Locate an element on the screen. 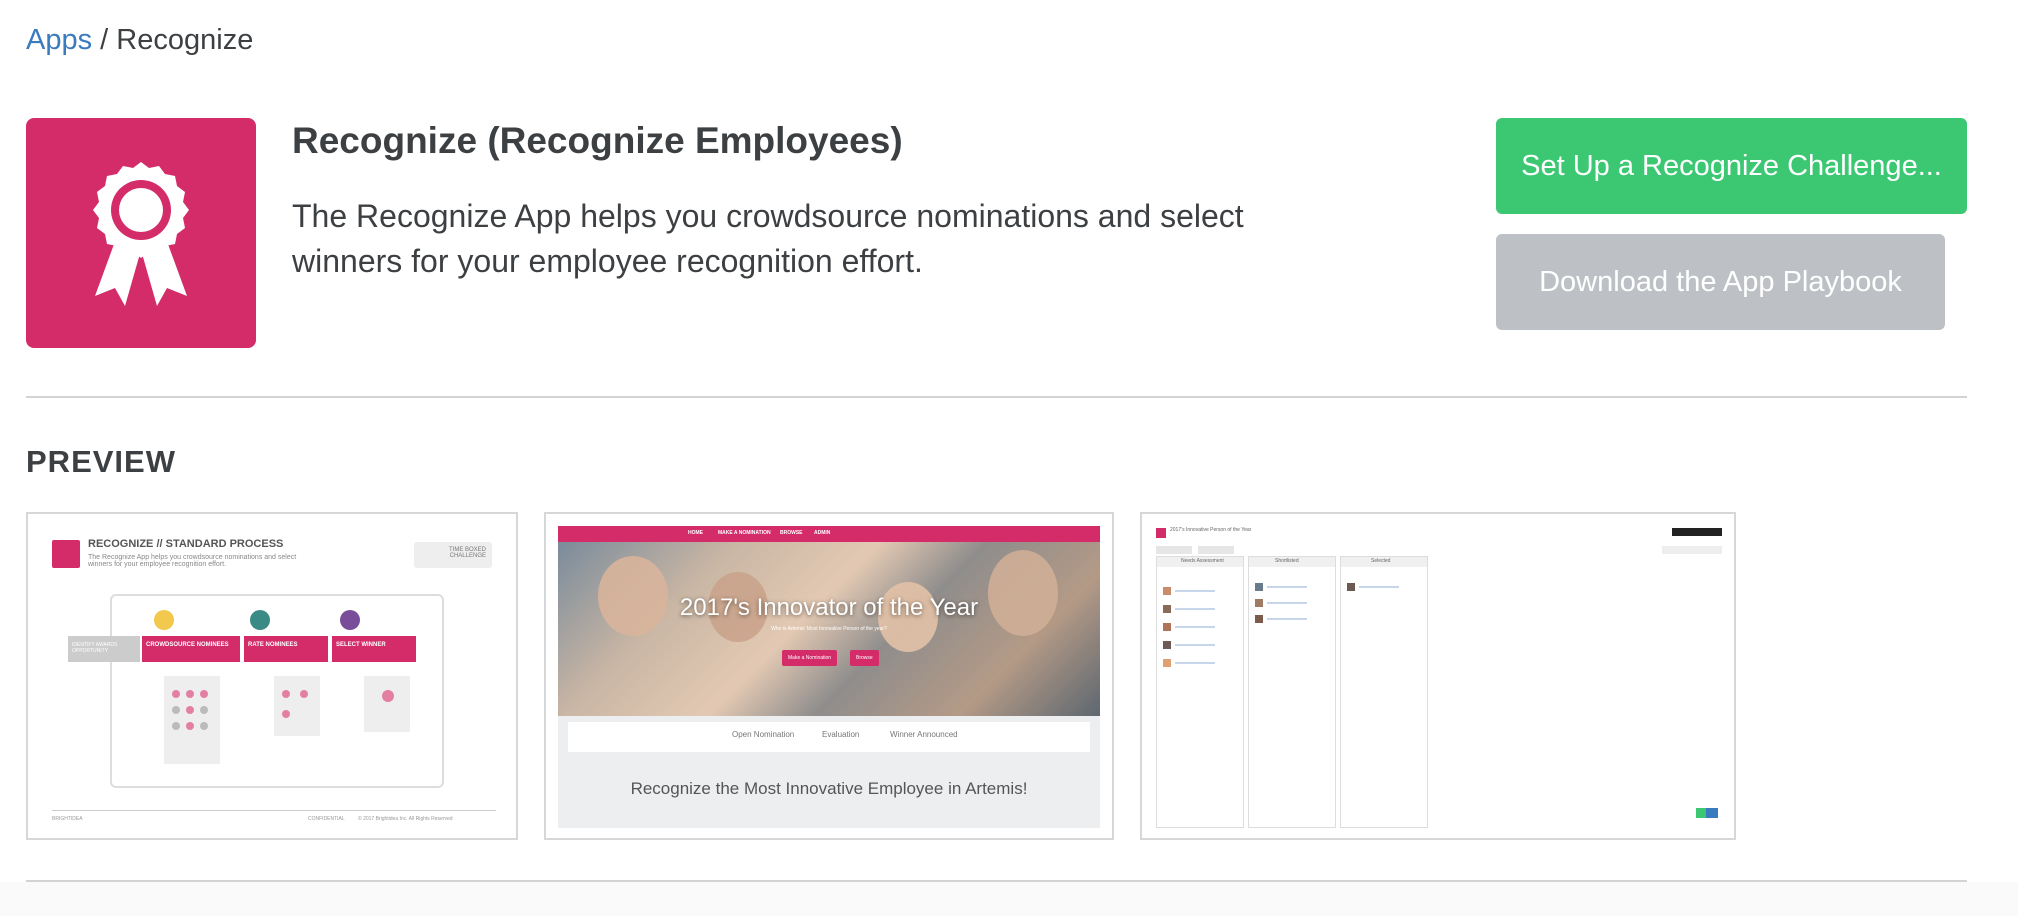 The width and height of the screenshot is (2018, 916). board-header: 2017's Innovative Person of the Year is located at coordinates (1439, 542).